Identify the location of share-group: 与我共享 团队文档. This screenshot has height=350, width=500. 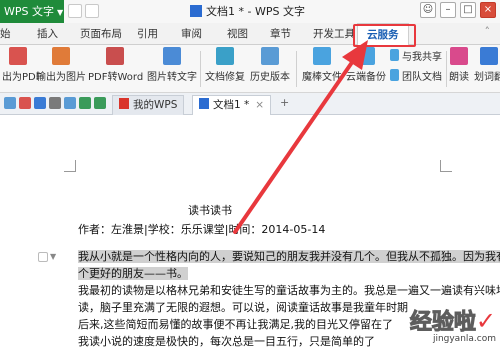
(416, 65).